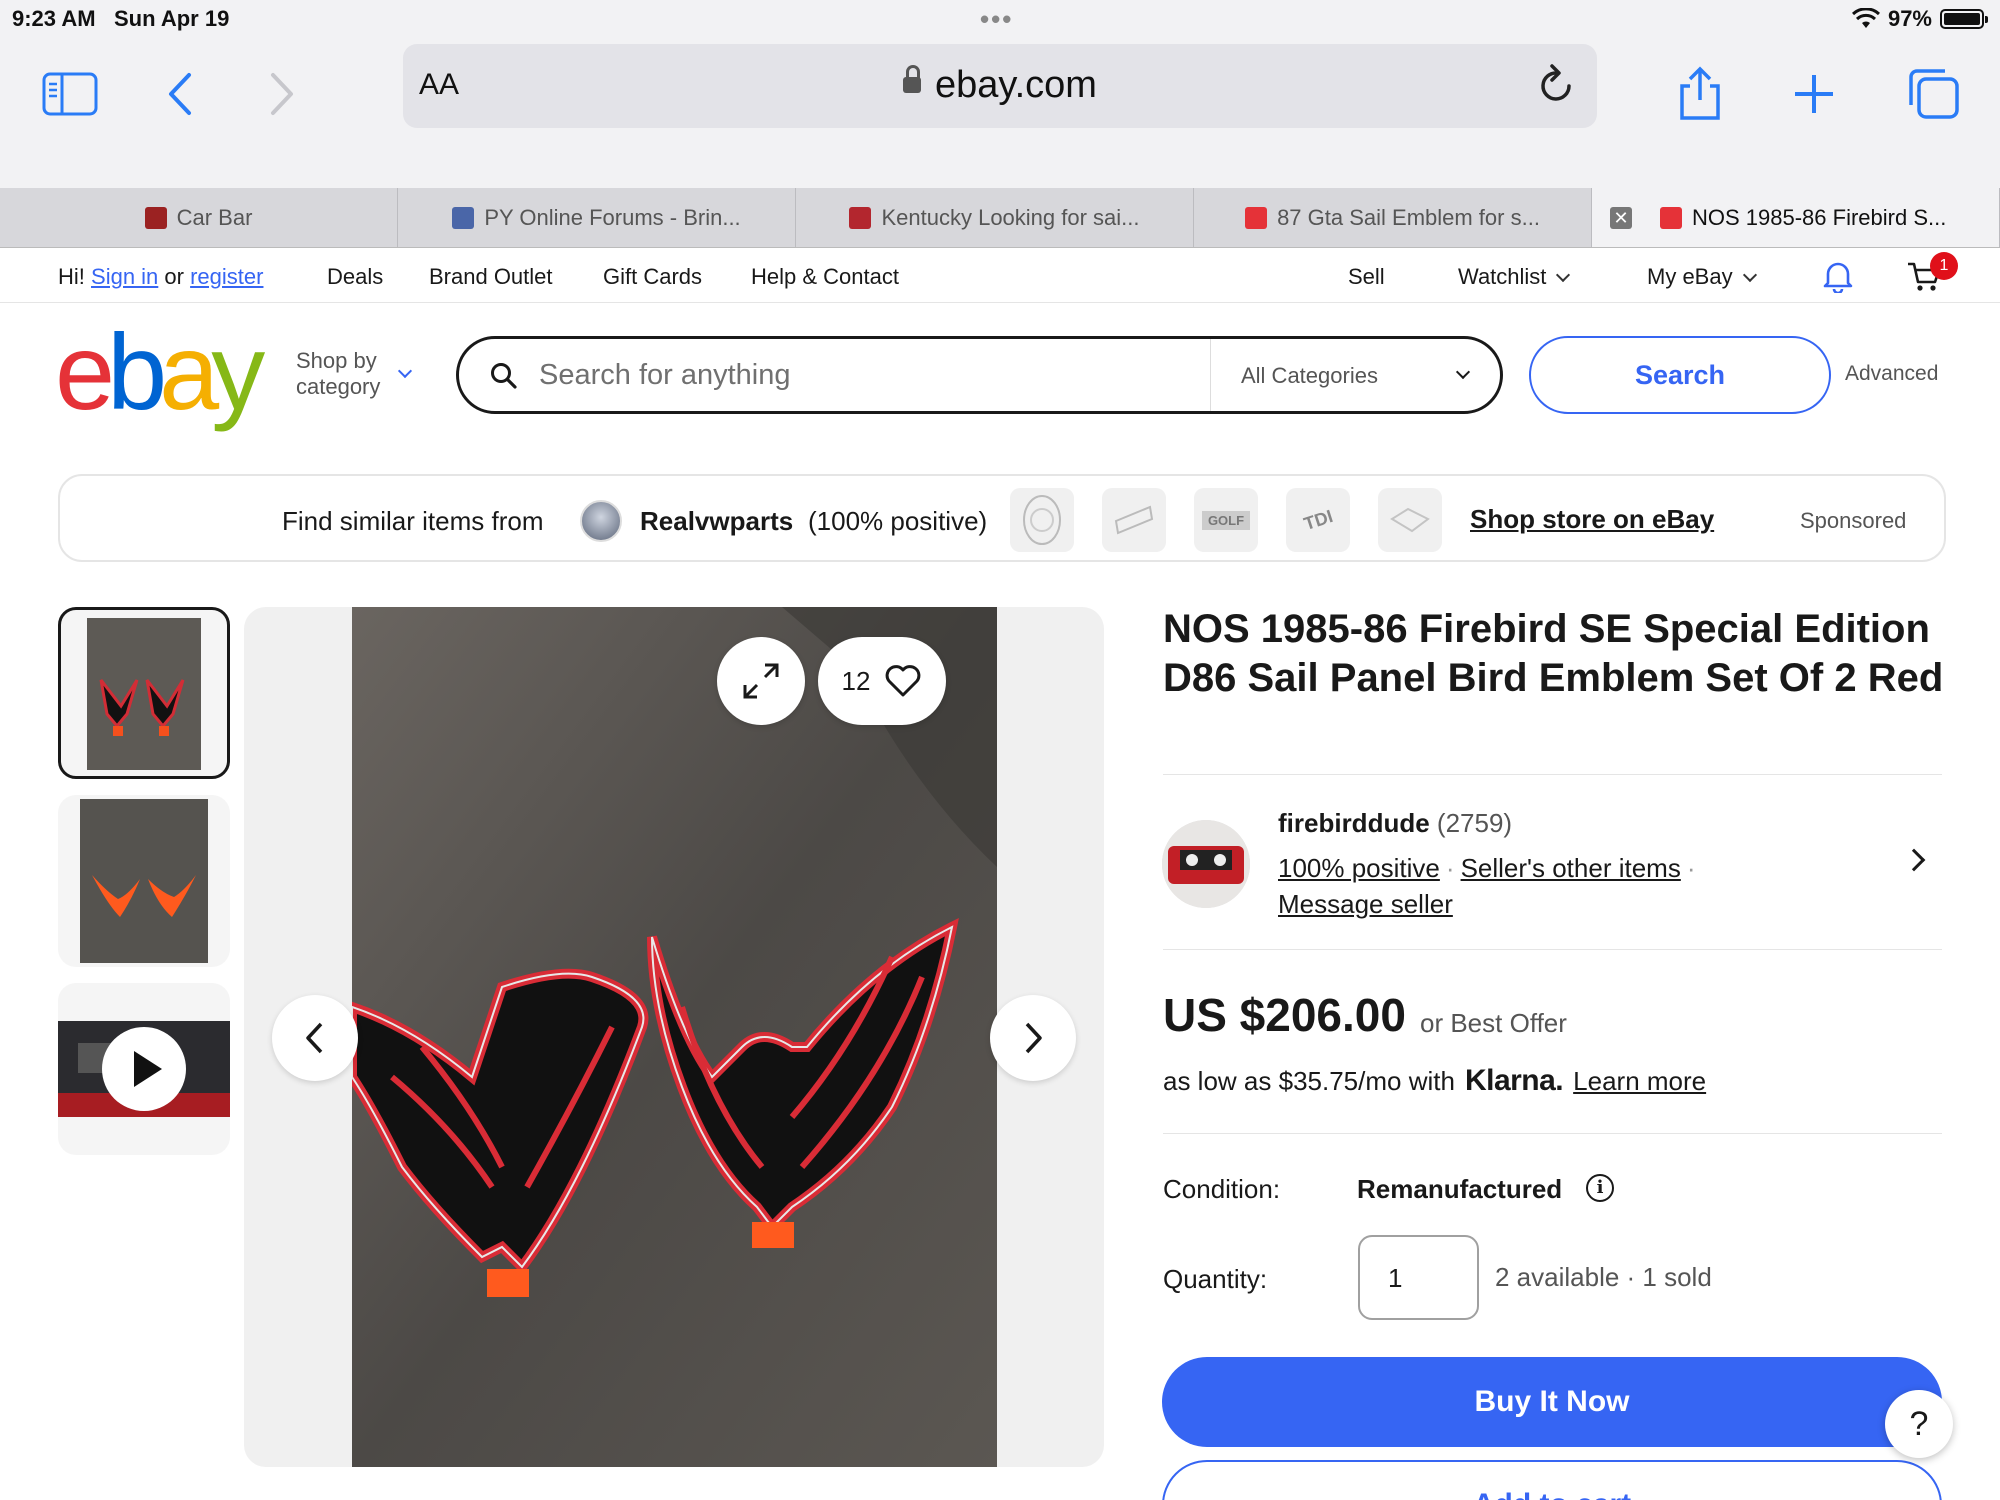 The width and height of the screenshot is (2000, 1500). What do you see at coordinates (1934, 94) in the screenshot?
I see `tabs-overview-icon` at bounding box center [1934, 94].